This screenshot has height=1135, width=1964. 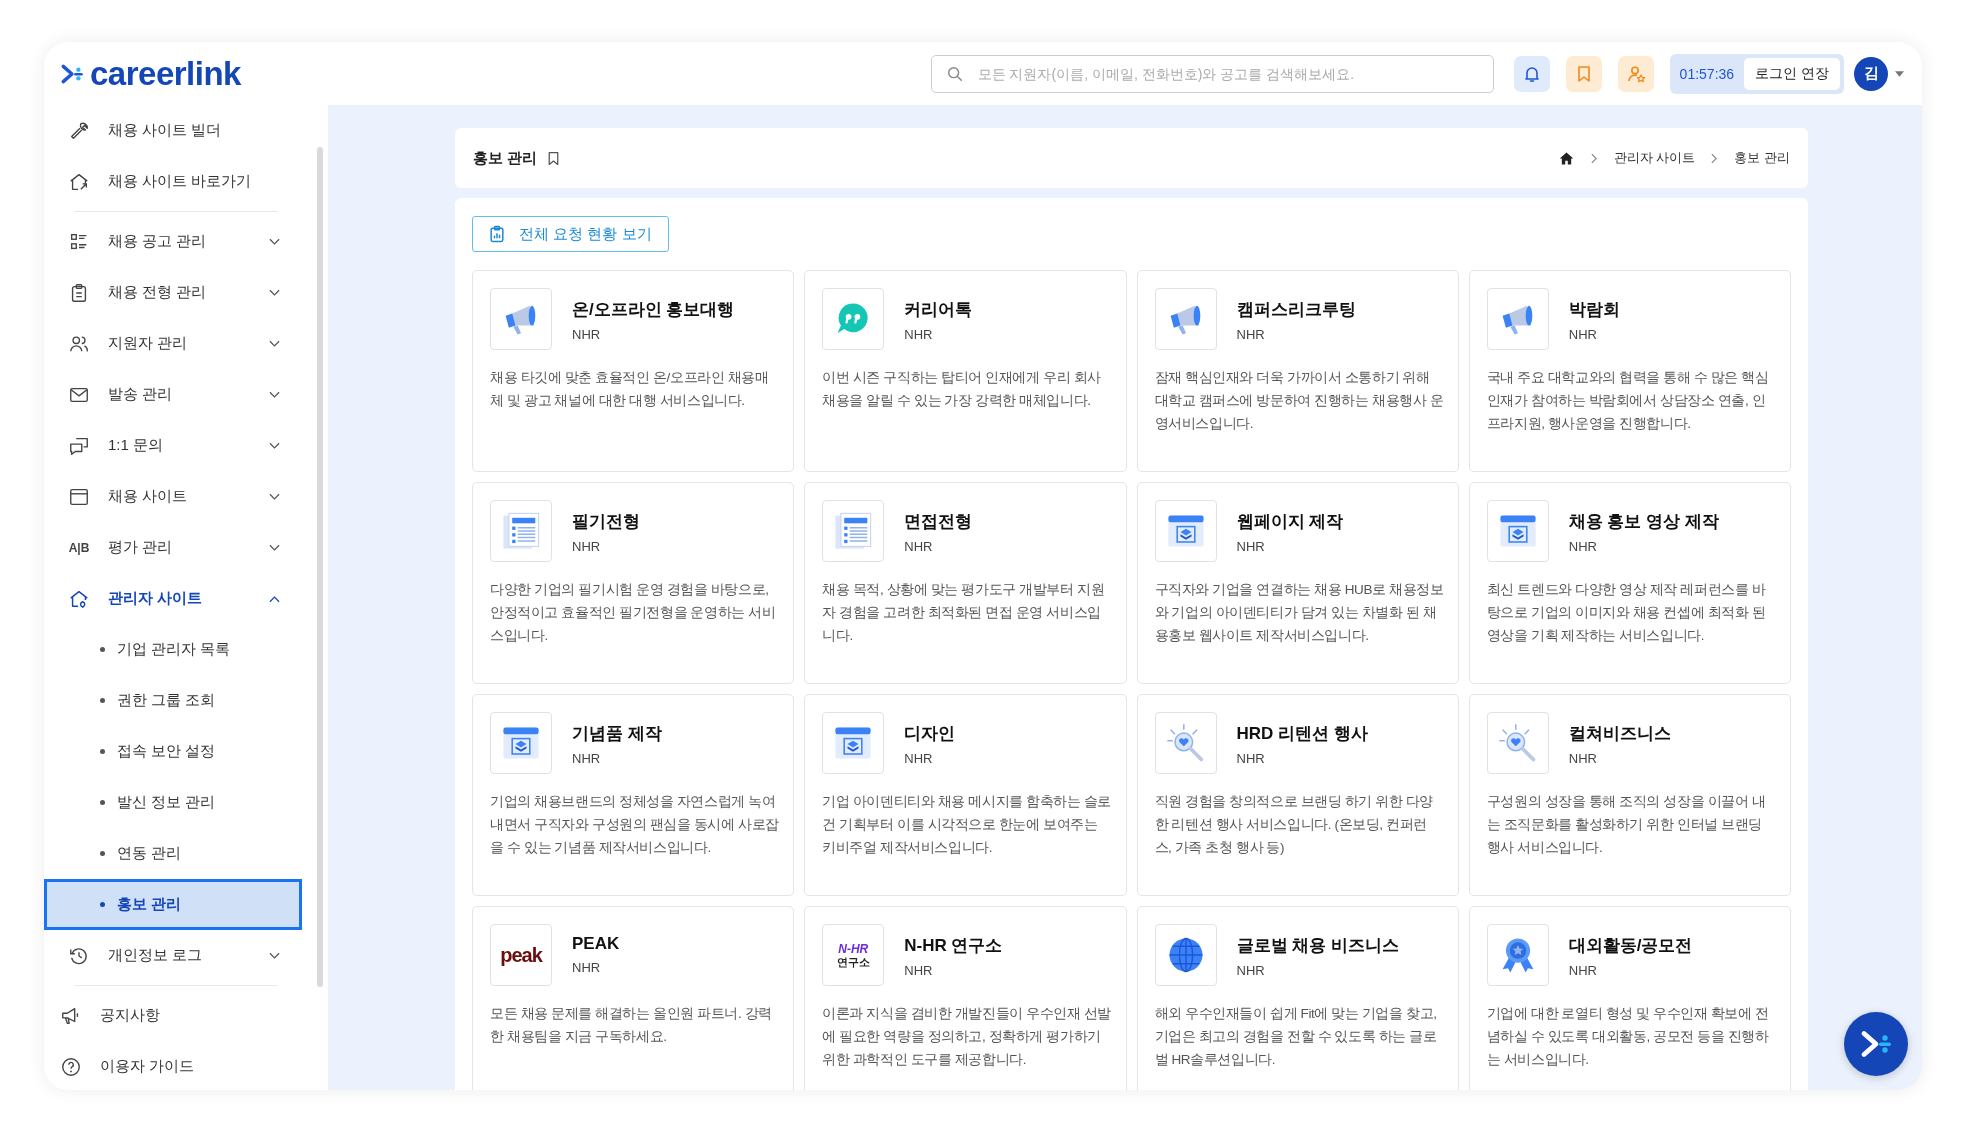 I want to click on service-card: 커리어톡 NHR 이번 시즌 구직하는 탑티어 인재에게 우리 회사 채용을 알릴 수 있는 가장 강력한 매체입니다., so click(x=965, y=371).